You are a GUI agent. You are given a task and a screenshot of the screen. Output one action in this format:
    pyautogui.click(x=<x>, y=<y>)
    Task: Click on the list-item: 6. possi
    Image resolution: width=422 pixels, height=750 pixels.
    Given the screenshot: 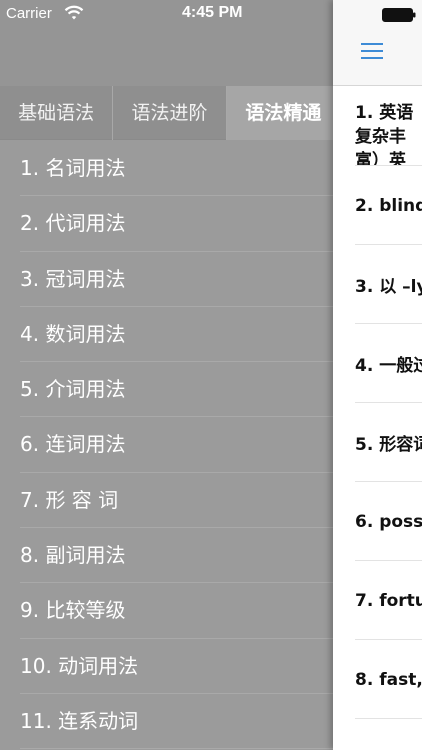 What is the action you would take?
    pyautogui.click(x=377, y=521)
    